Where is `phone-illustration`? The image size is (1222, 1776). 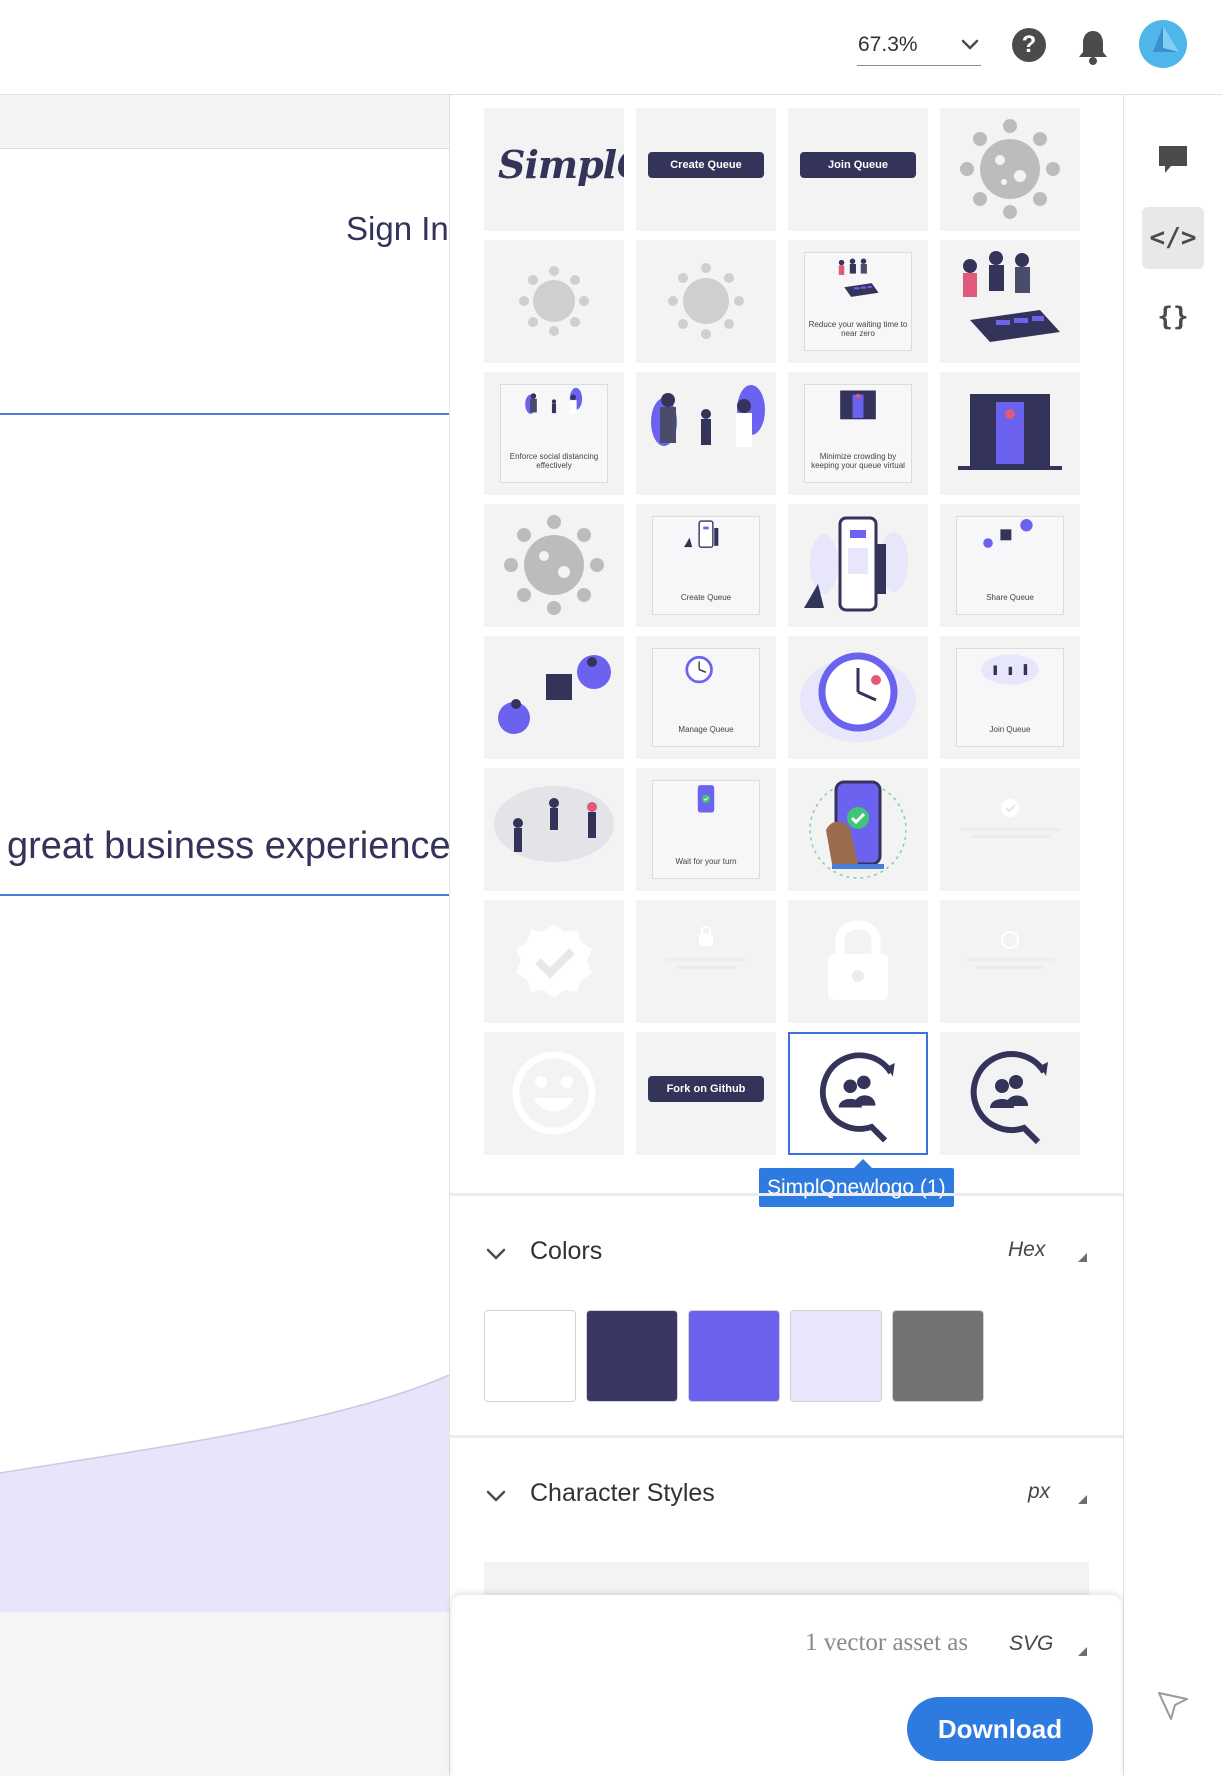 phone-illustration is located at coordinates (856, 564).